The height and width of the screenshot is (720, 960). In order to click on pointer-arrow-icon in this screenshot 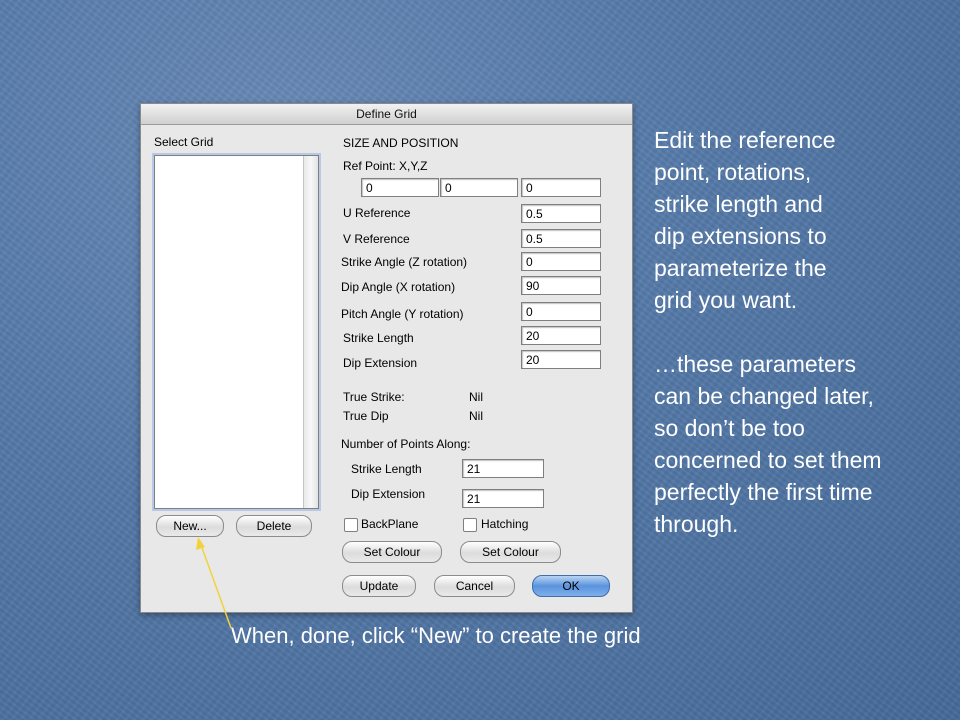, I will do `click(214, 583)`.